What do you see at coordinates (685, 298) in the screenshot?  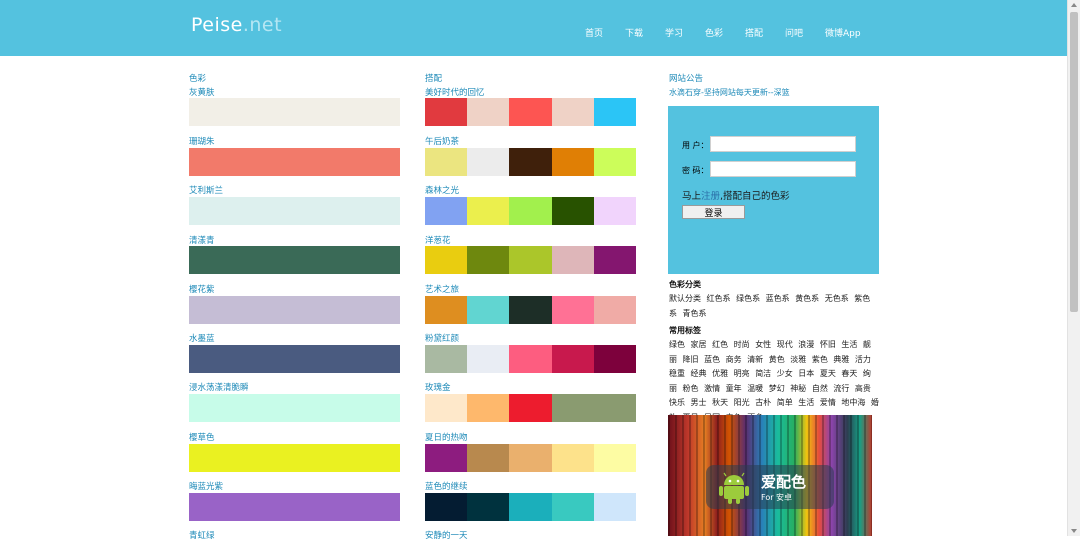 I see `category-link: 默认分类` at bounding box center [685, 298].